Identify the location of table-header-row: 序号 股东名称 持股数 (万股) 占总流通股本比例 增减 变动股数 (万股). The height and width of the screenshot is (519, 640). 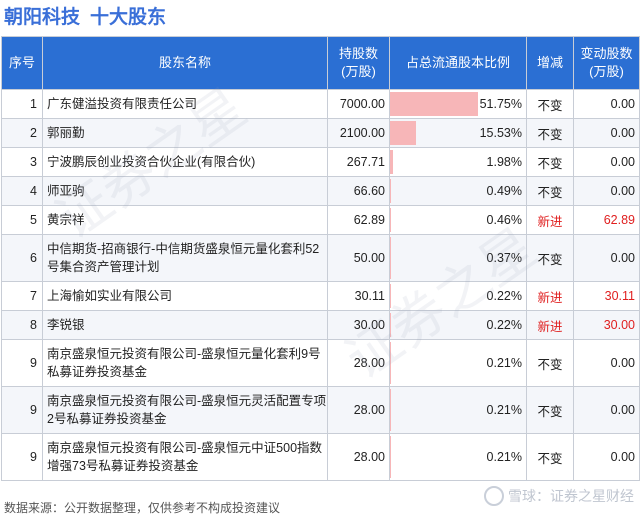
(320, 63).